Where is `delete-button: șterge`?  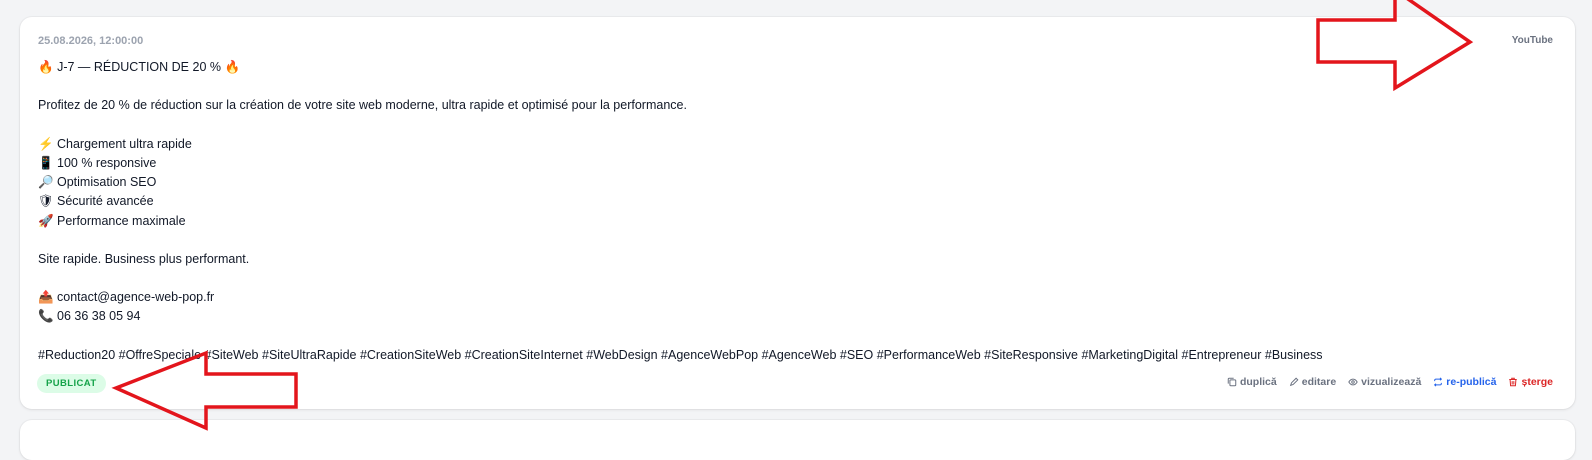 delete-button: șterge is located at coordinates (1530, 382).